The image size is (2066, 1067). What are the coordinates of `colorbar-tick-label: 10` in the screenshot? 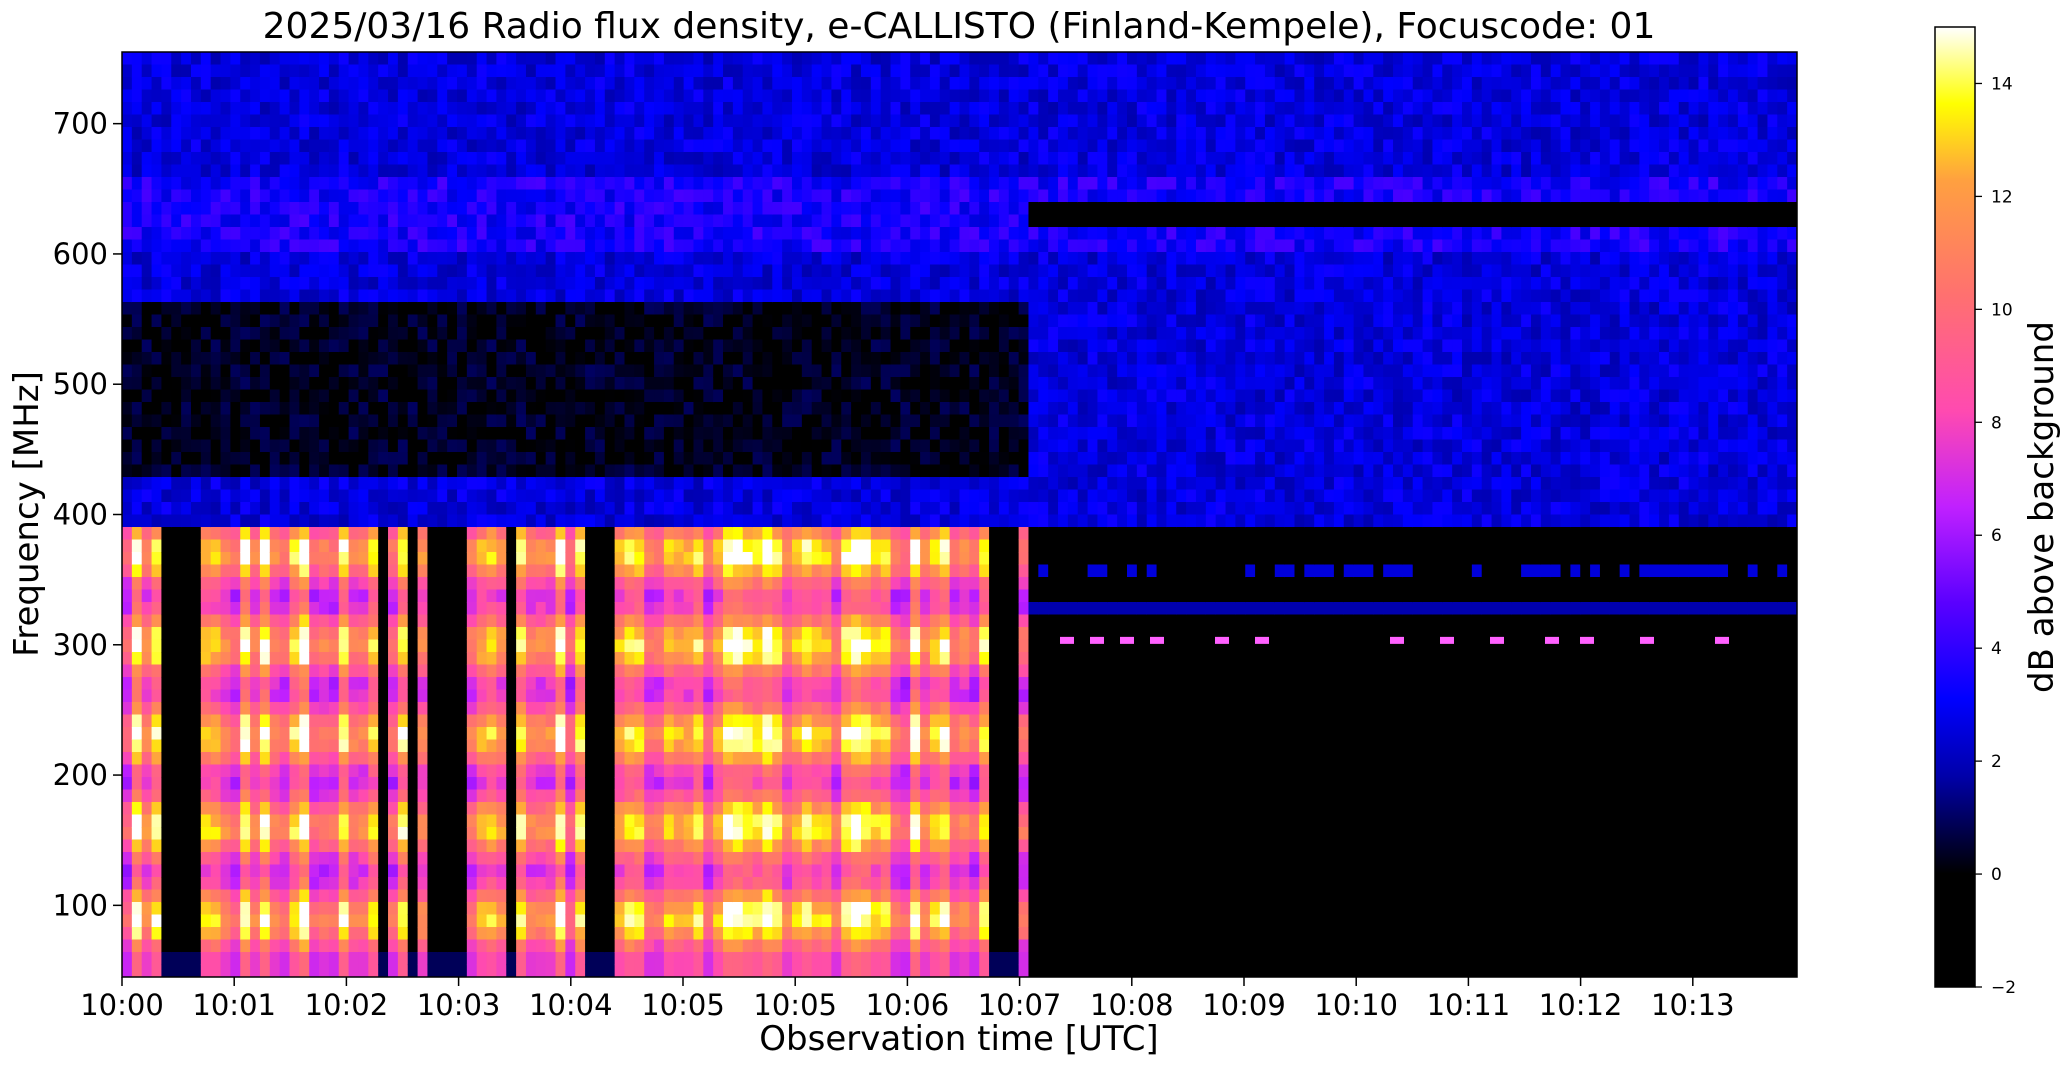 It's located at (2002, 310).